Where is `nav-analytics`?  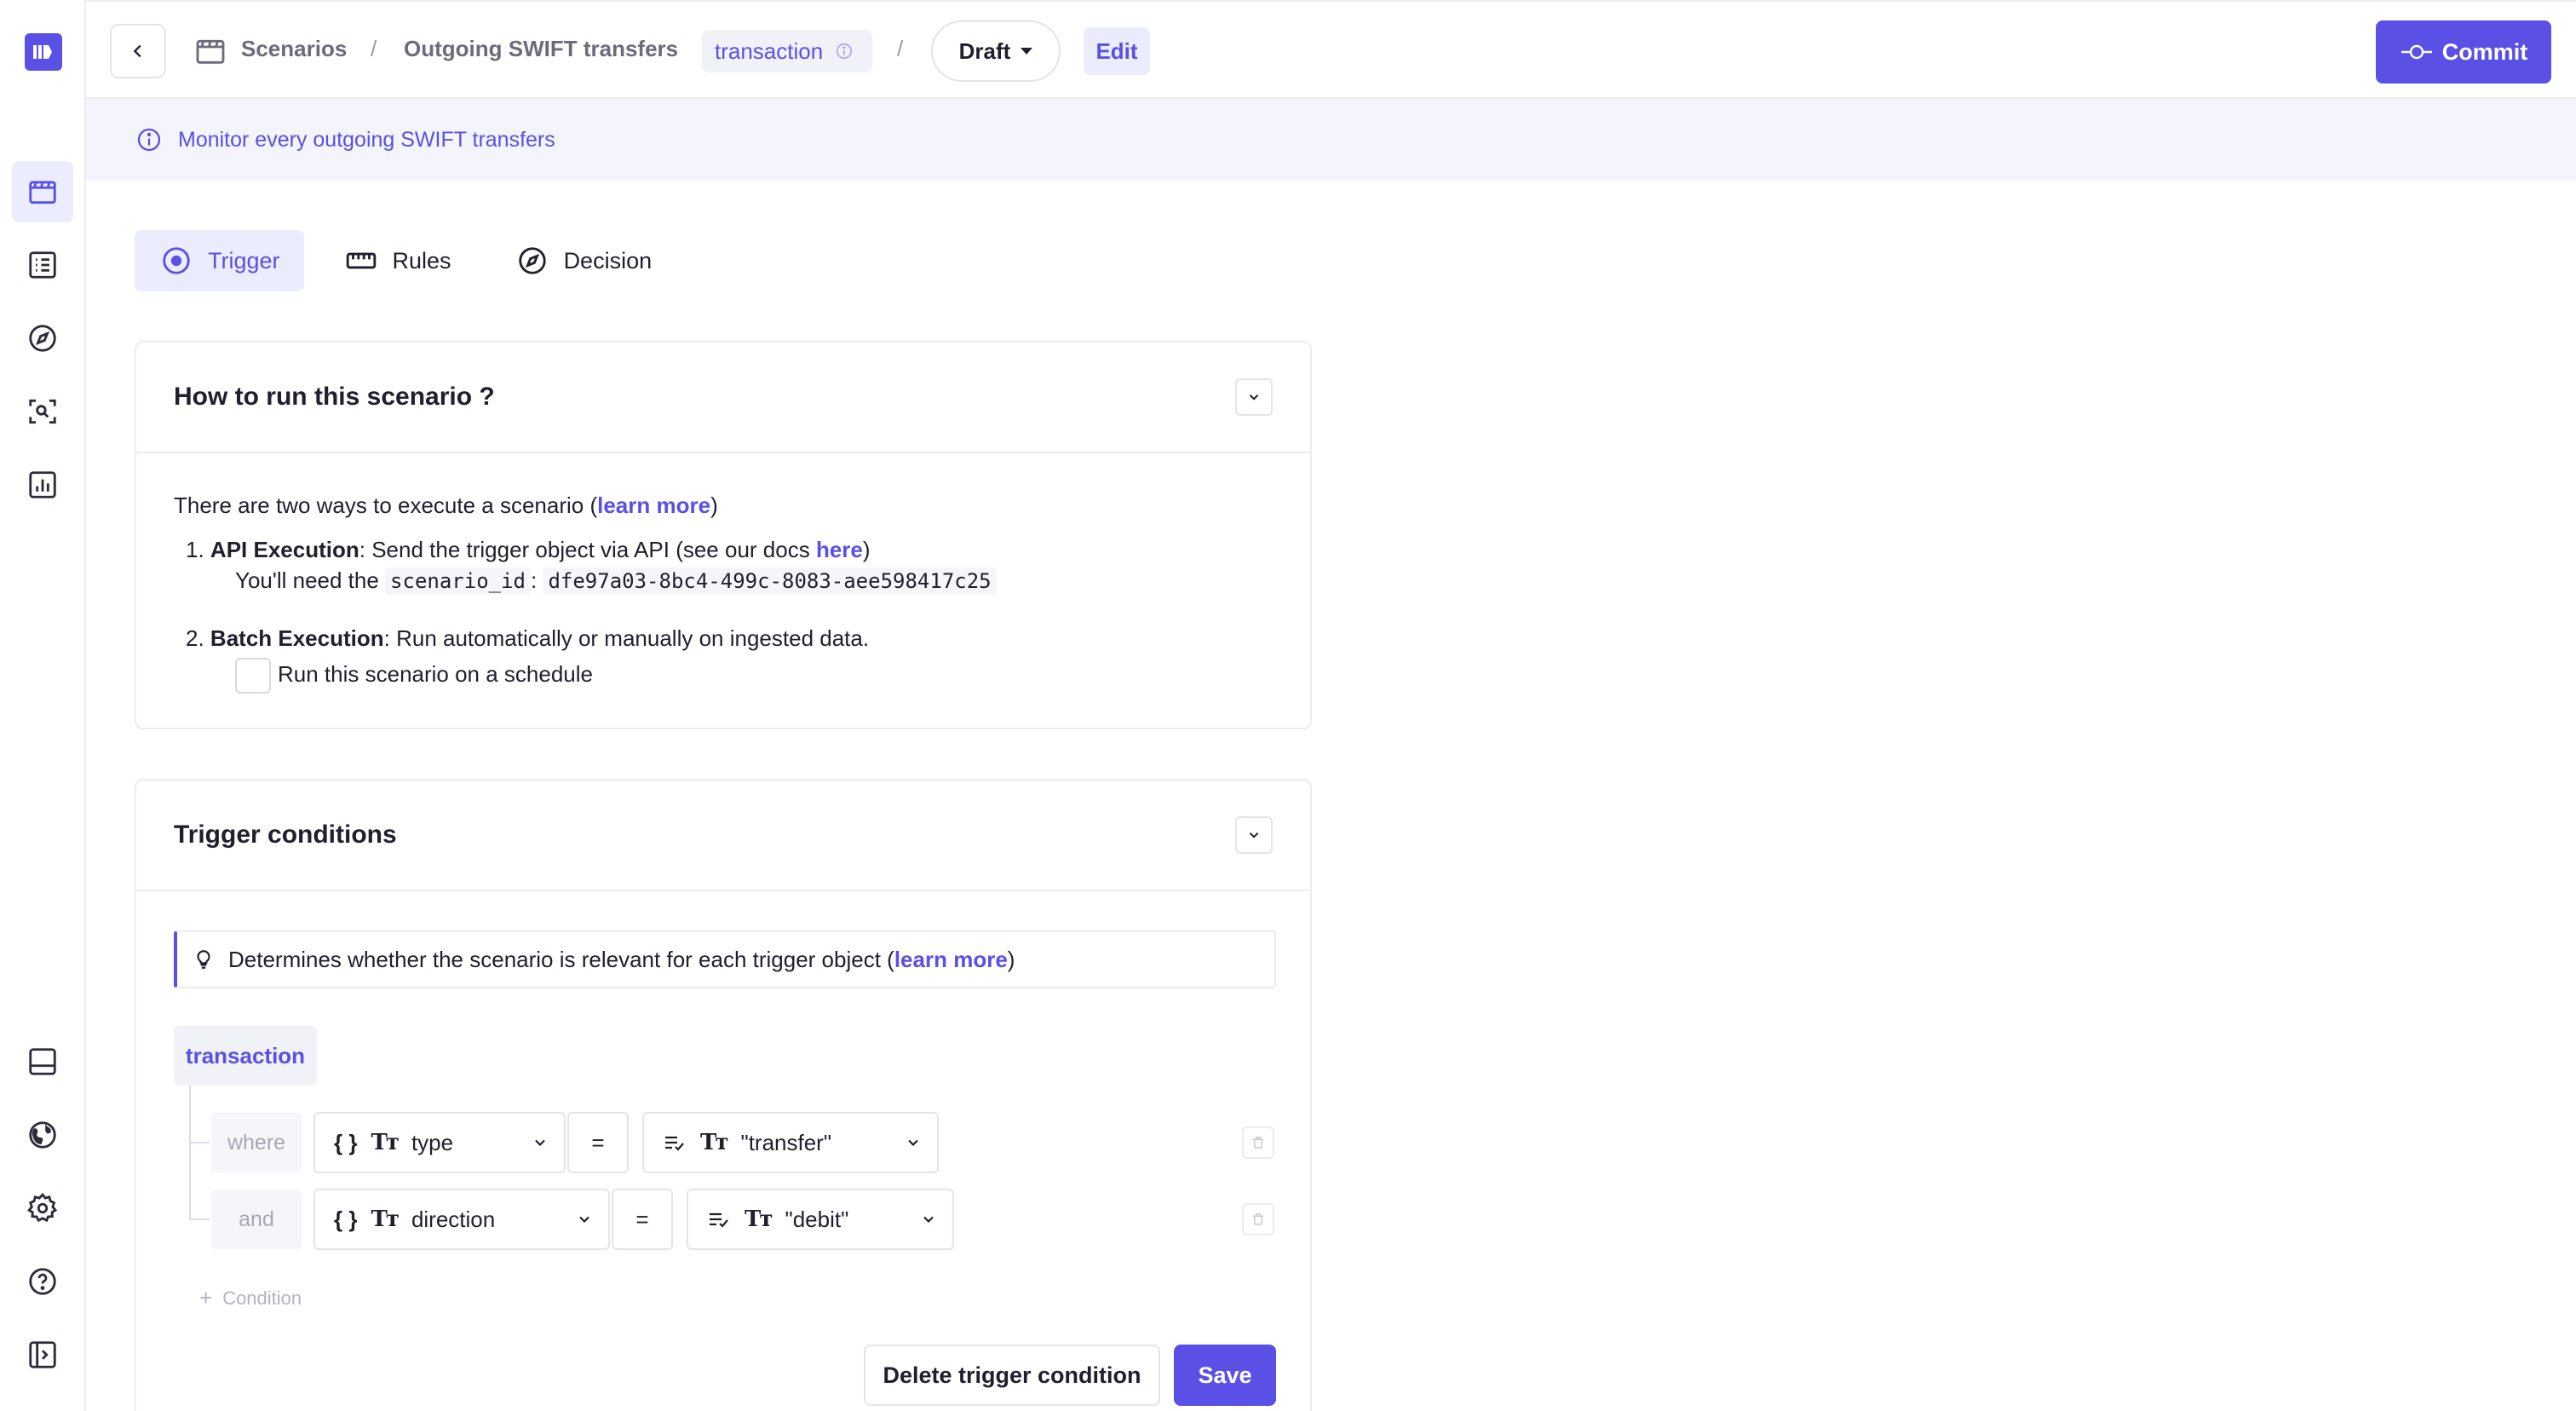 nav-analytics is located at coordinates (43, 484).